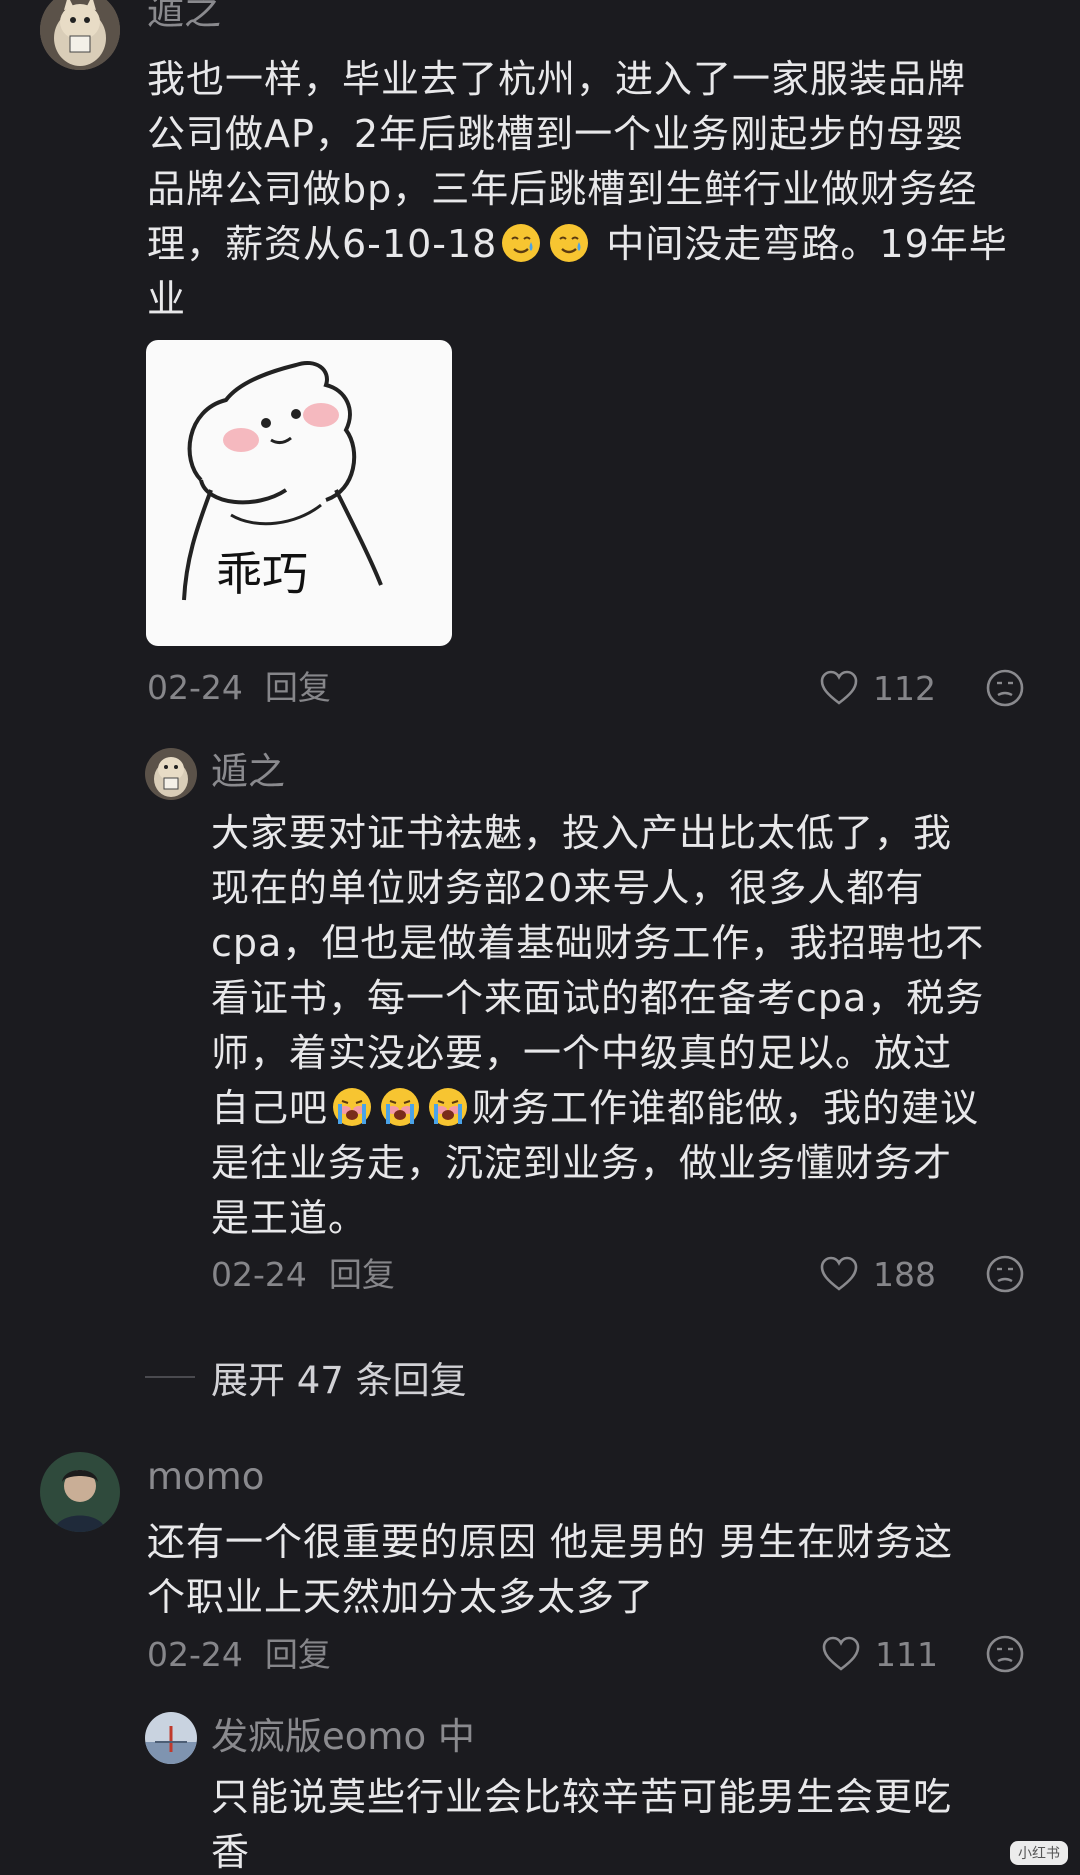  I want to click on reply-line: 是往业务走，沉淀到业务，做业务懂财务才, so click(582, 1163).